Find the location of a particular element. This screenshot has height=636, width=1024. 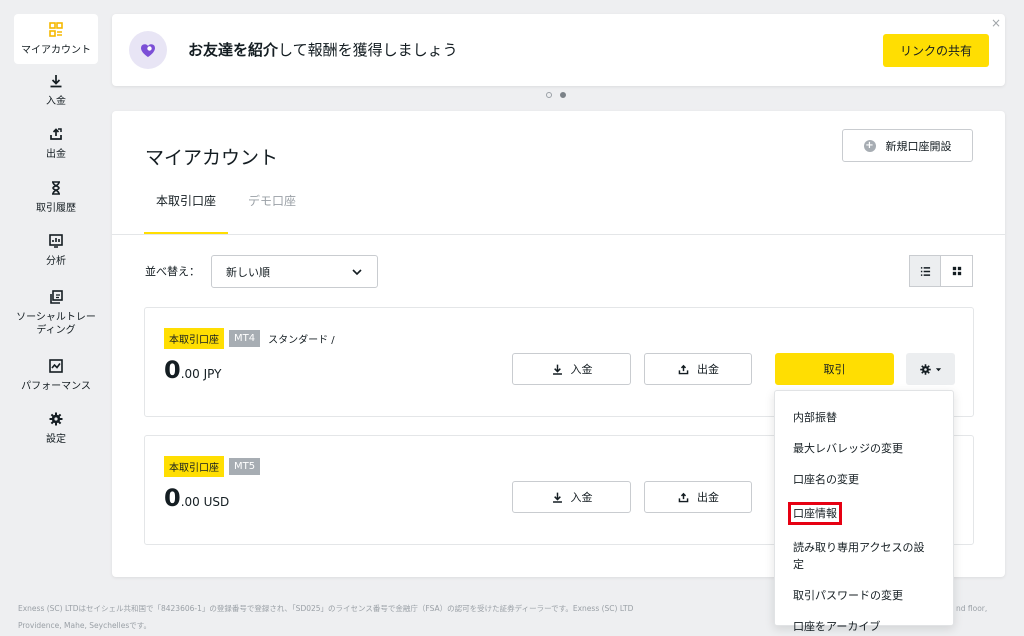

grid-icon is located at coordinates (56, 30).